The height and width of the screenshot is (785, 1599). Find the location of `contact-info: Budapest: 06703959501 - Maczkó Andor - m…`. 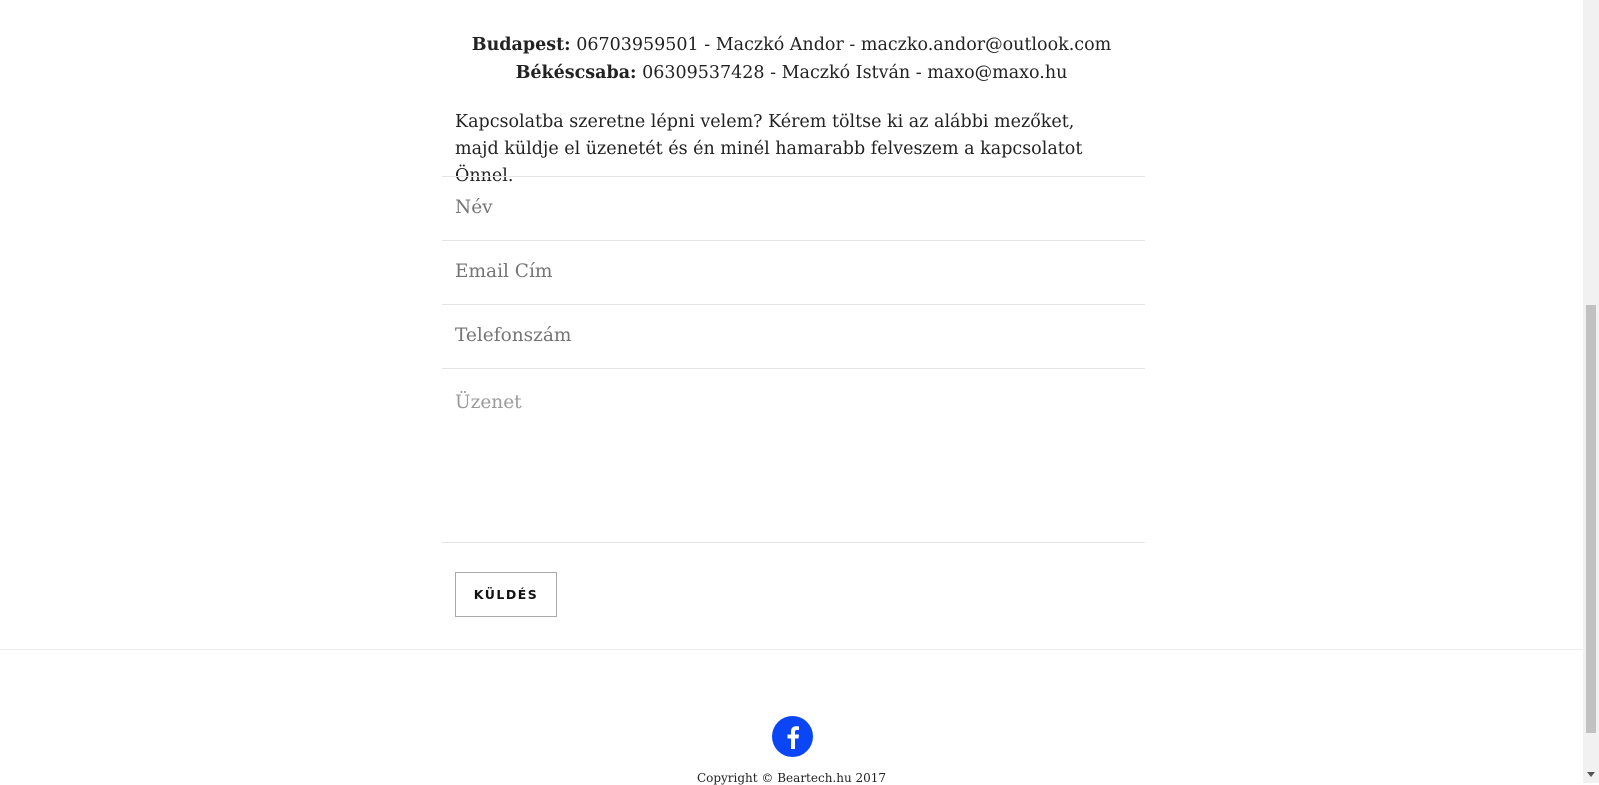

contact-info: Budapest: 06703959501 - Maczkó Andor - m… is located at coordinates (791, 59).